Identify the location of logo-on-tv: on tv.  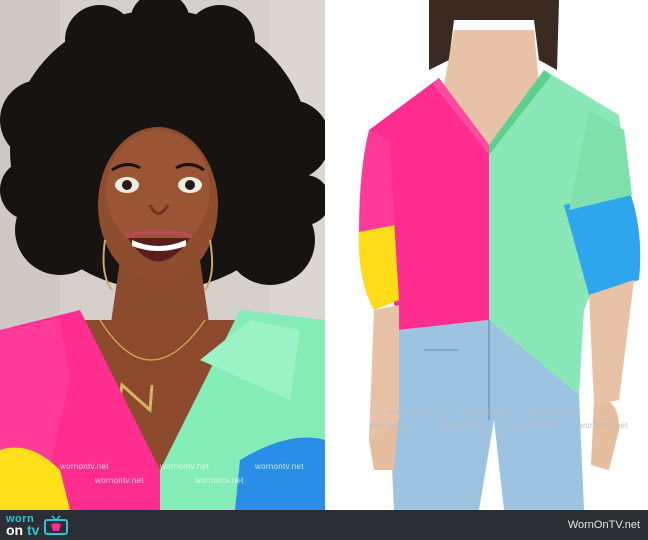
(23, 530).